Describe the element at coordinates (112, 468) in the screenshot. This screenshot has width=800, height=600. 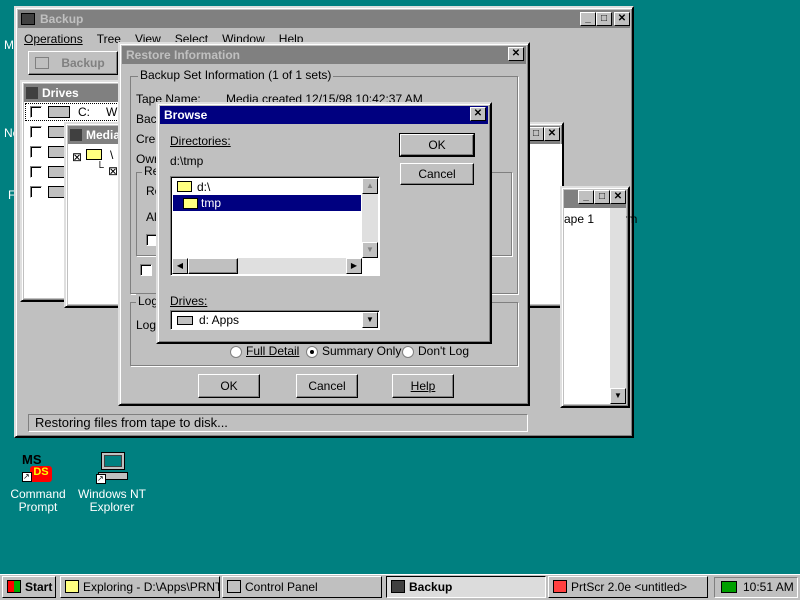
I see `nt-explorer-icon: ↗` at that location.